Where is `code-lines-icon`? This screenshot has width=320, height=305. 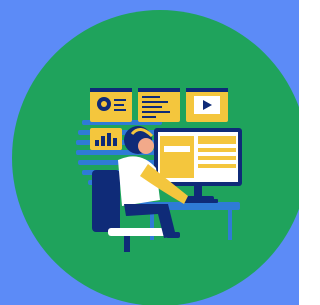 code-lines-icon is located at coordinates (159, 105).